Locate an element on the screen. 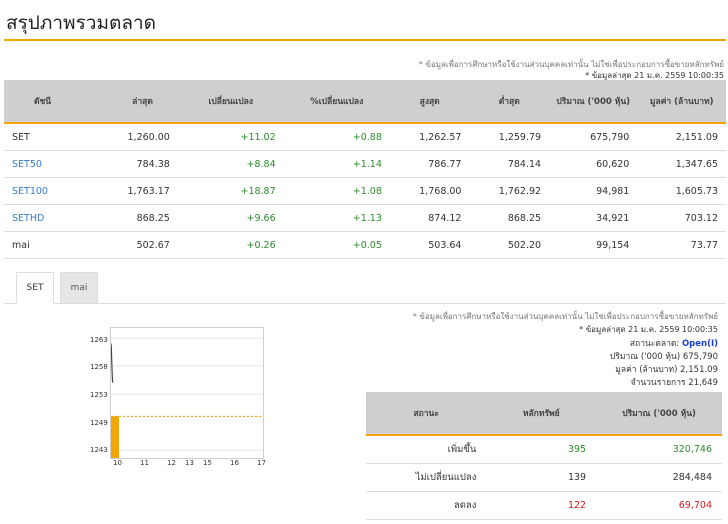 Image resolution: width=728 pixels, height=524 pixels. intraday-chart is located at coordinates (187, 393).